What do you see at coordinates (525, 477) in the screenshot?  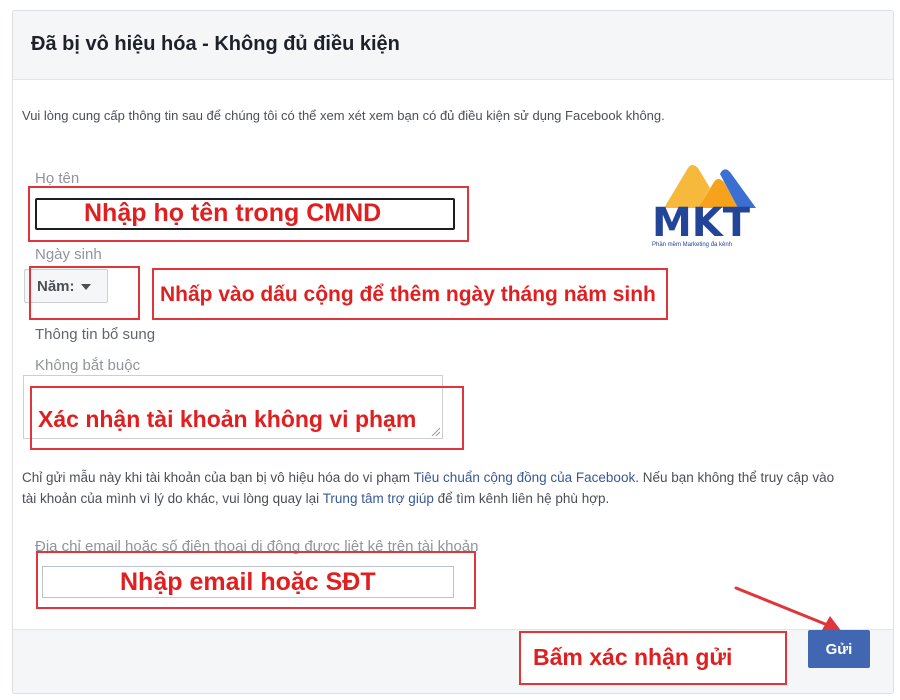 I see `community-standards-link: Tiêu chuẩn cộng đồng của Facebook` at bounding box center [525, 477].